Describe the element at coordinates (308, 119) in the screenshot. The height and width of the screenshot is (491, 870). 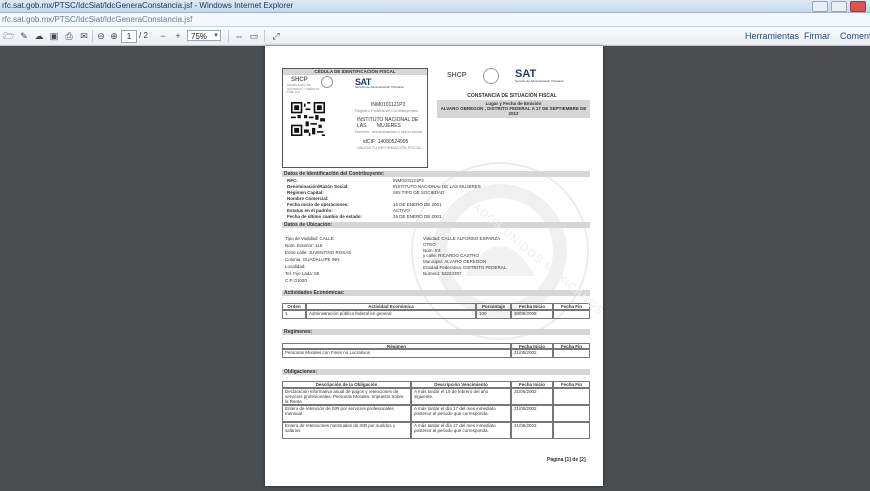
I see `qr-code-icon` at that location.